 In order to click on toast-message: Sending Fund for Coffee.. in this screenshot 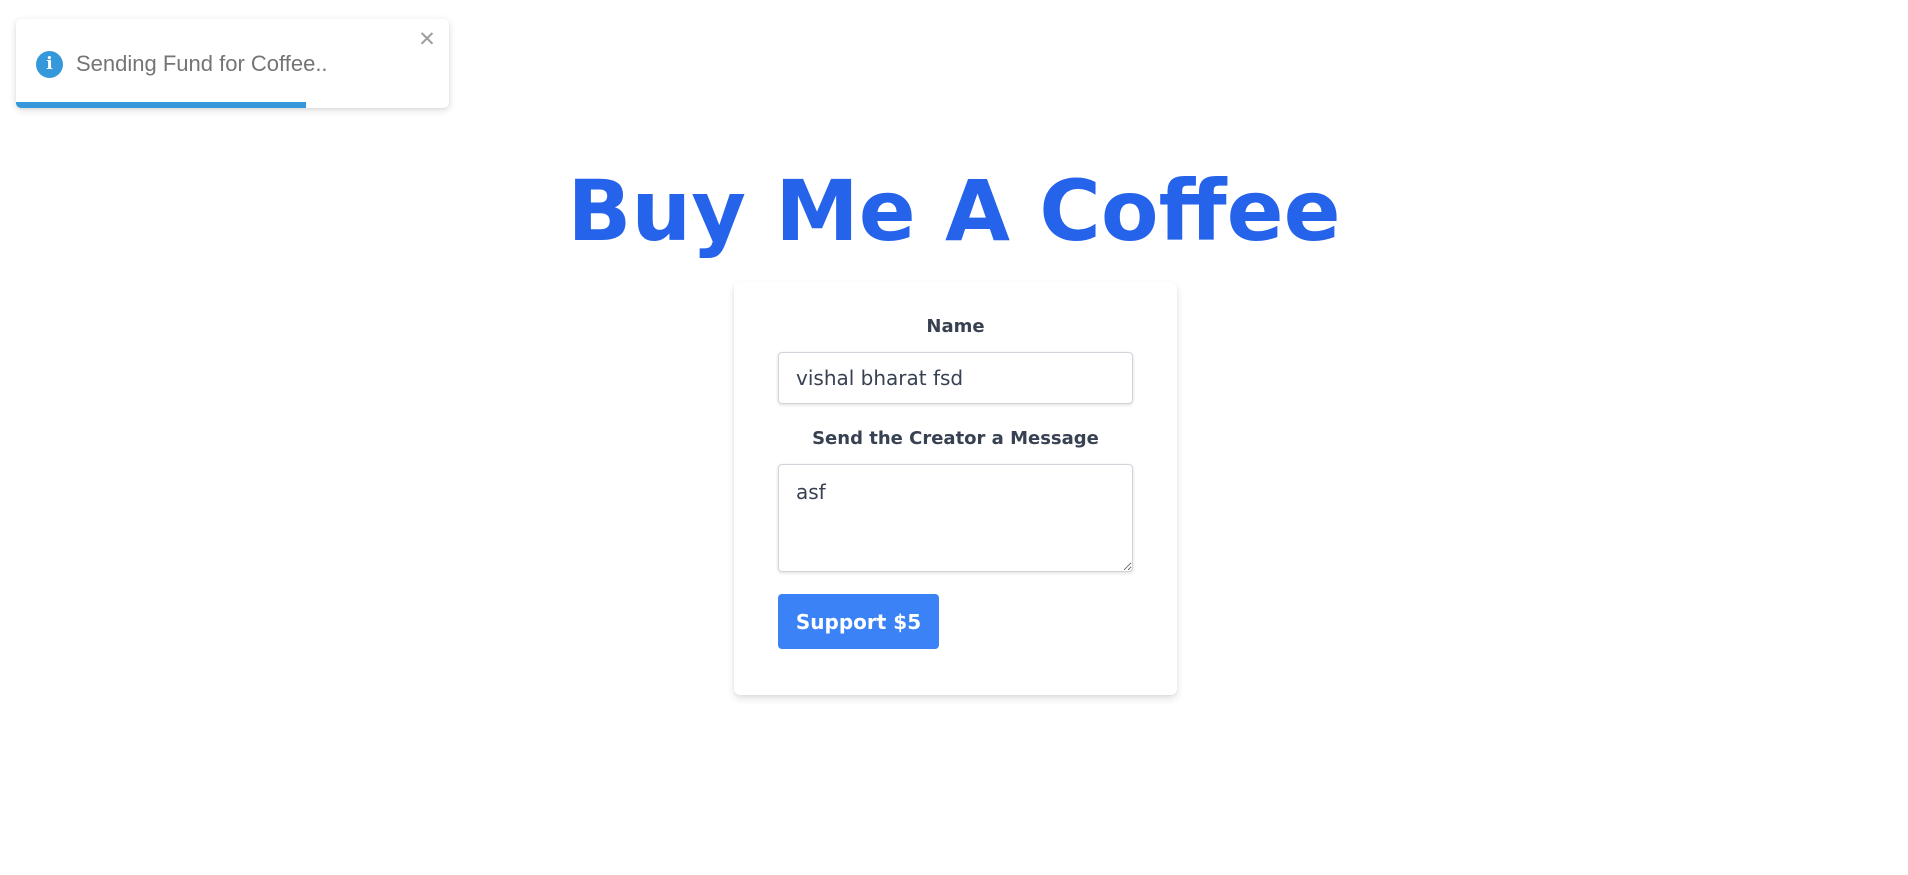, I will do `click(202, 63)`.